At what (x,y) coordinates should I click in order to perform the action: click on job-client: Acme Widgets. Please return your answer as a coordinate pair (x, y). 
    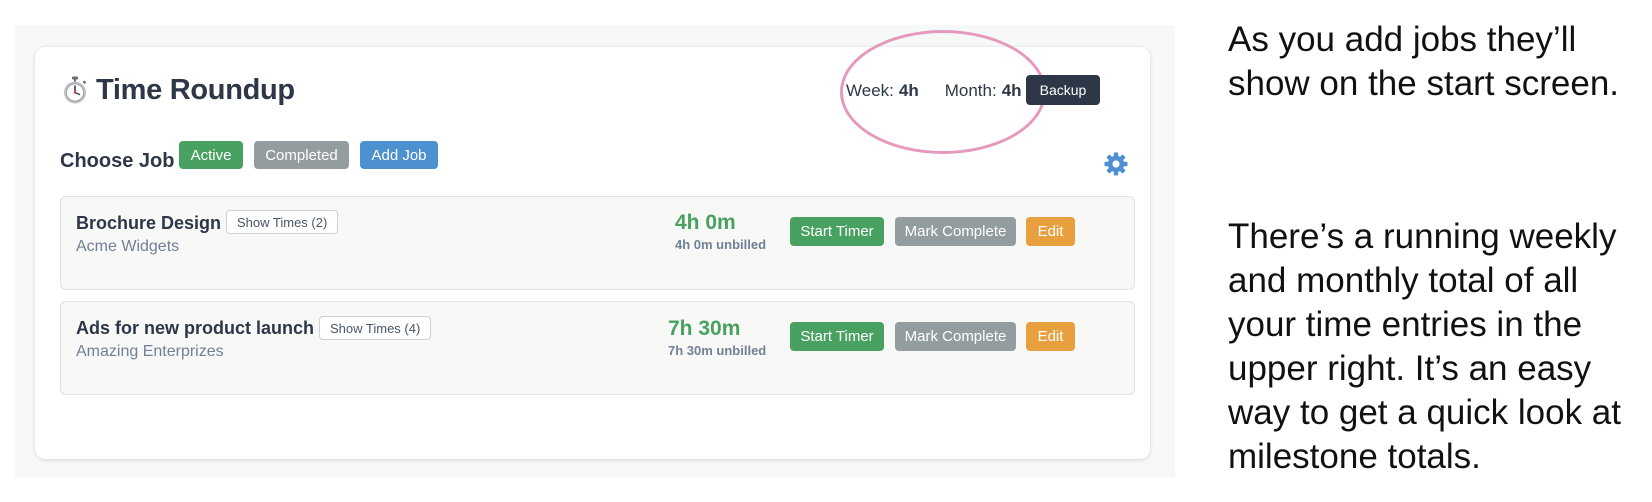
    Looking at the image, I should click on (128, 246).